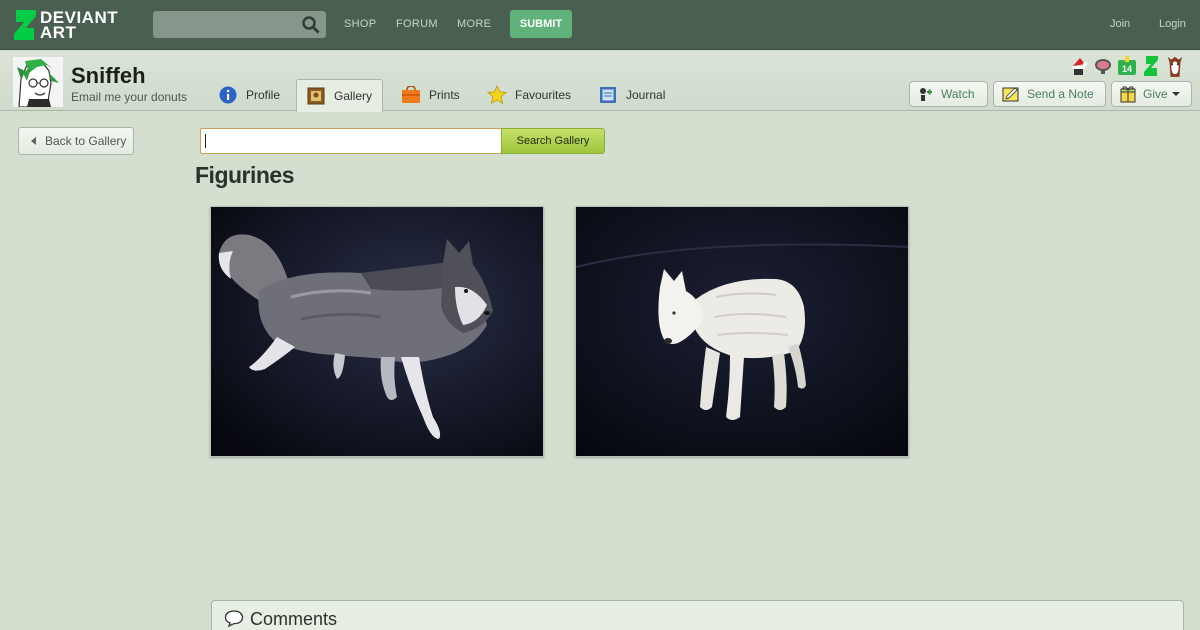  What do you see at coordinates (646, 95) in the screenshot?
I see `tab-label: Journal` at bounding box center [646, 95].